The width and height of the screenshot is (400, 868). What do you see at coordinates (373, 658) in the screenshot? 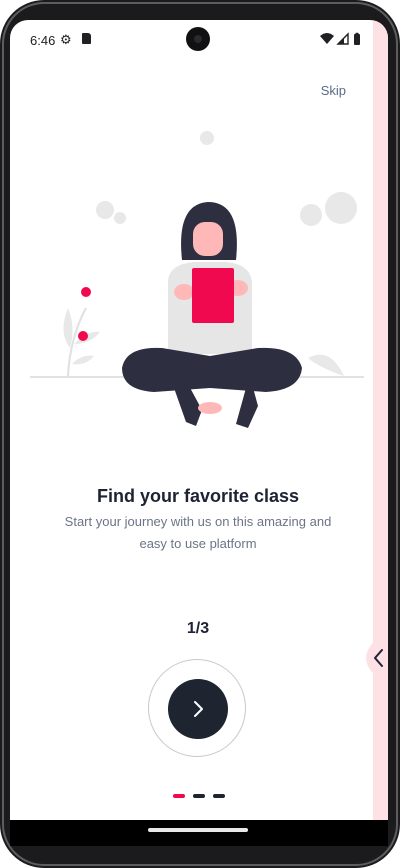
I see `back-tab` at bounding box center [373, 658].